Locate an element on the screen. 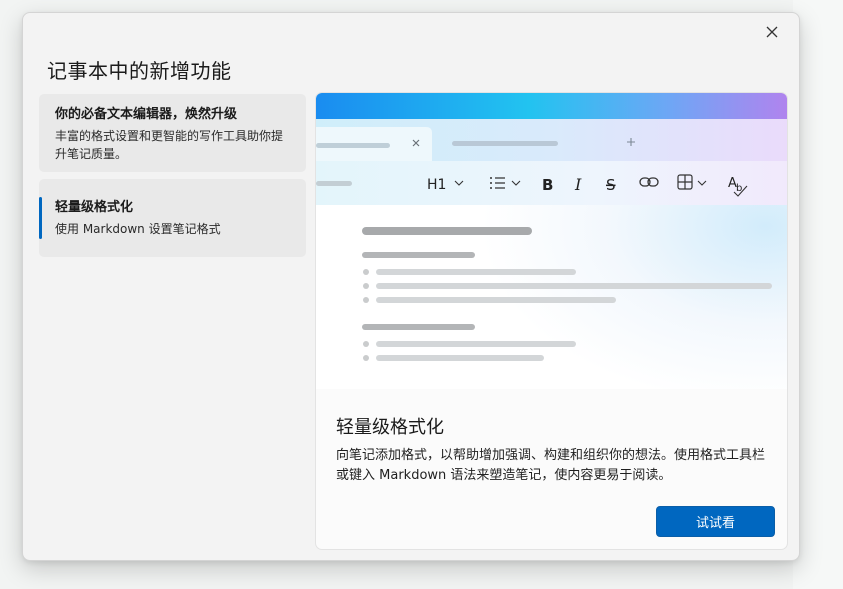 The width and height of the screenshot is (843, 589). card-title: 轻量级格式化 is located at coordinates (390, 427).